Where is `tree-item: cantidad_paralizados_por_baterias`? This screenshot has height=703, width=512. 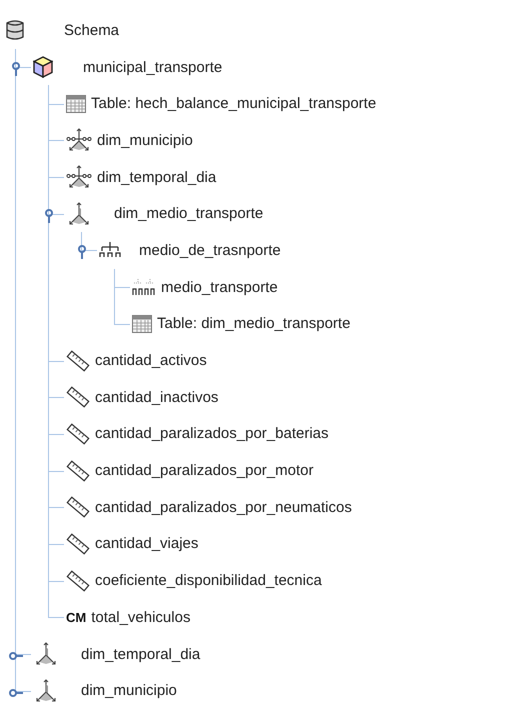 tree-item: cantidad_paralizados_por_baterias is located at coordinates (211, 433).